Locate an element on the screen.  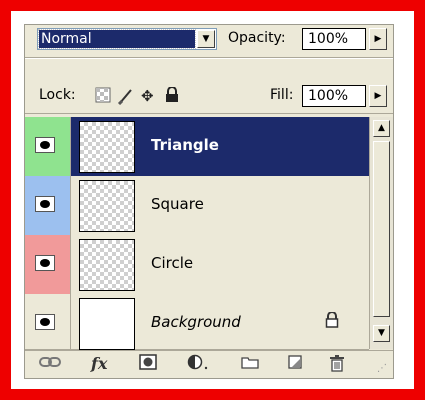
divider-highlight is located at coordinates (209, 58).